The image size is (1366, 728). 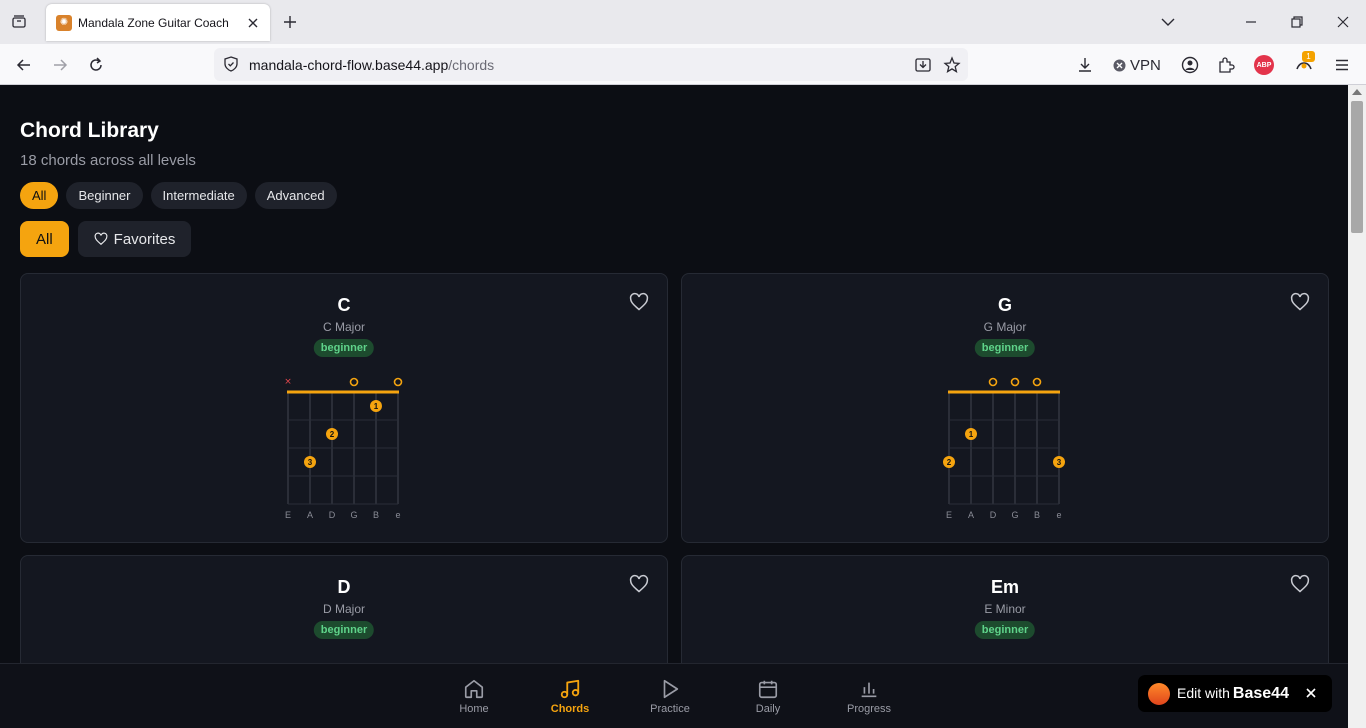 What do you see at coordinates (570, 709) in the screenshot?
I see `nav-chords-label: Chords` at bounding box center [570, 709].